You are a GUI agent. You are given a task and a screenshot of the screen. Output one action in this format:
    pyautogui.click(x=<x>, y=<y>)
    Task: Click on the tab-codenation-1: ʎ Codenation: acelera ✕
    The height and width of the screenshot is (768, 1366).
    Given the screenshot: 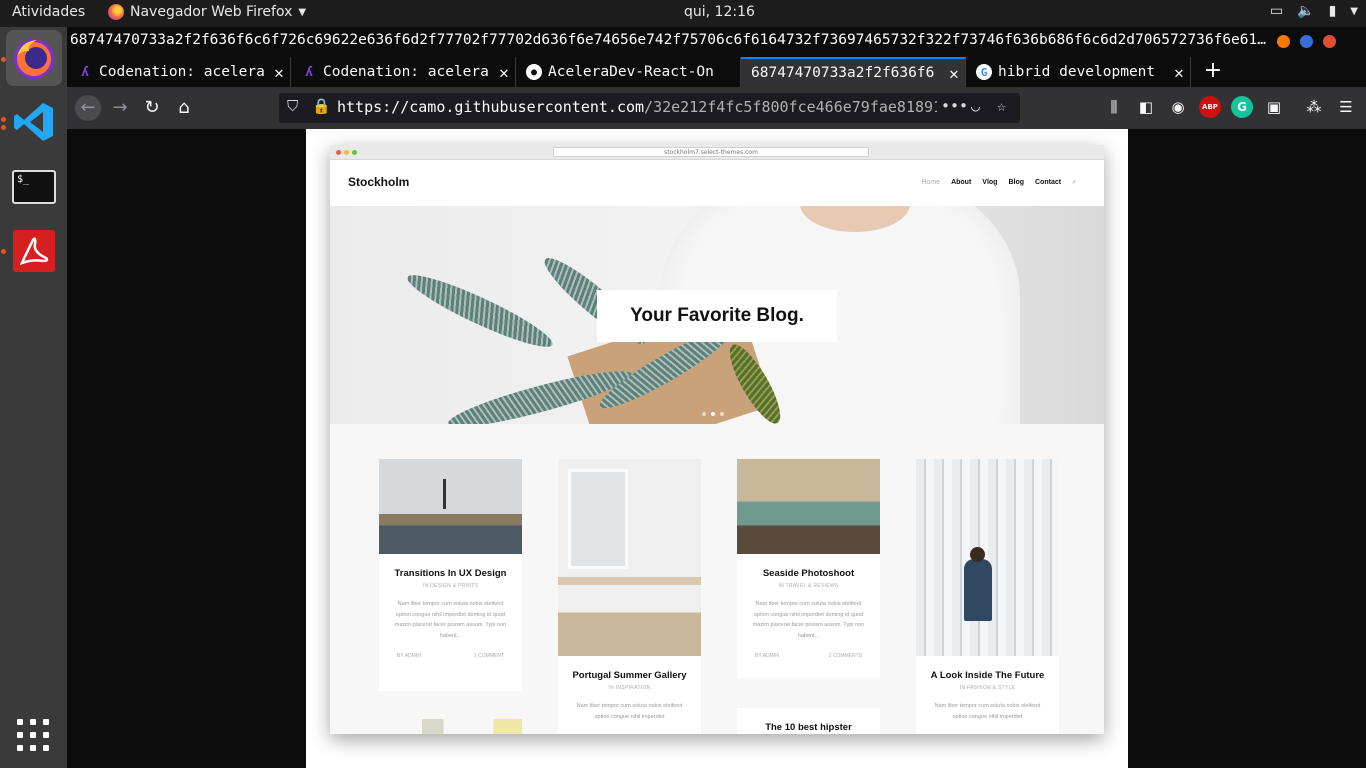 What is the action you would take?
    pyautogui.click(x=179, y=72)
    